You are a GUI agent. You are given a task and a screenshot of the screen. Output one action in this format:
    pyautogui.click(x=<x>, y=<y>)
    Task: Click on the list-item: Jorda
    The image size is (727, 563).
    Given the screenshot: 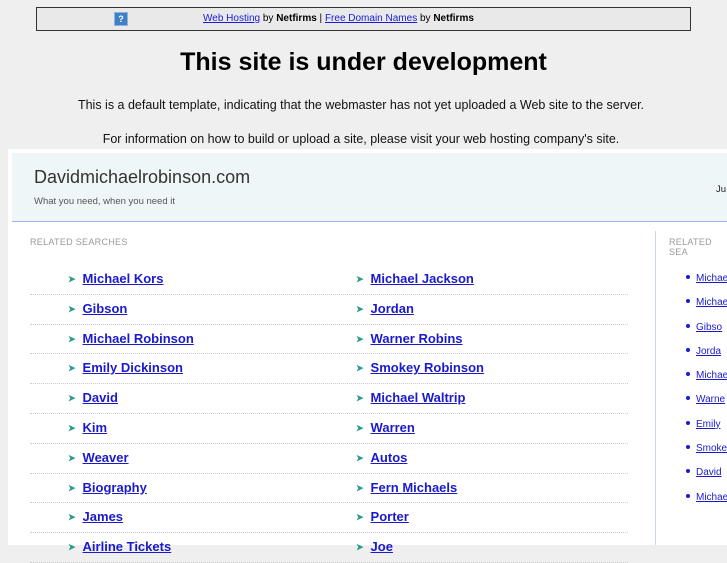 What is the action you would take?
    pyautogui.click(x=706, y=358)
    